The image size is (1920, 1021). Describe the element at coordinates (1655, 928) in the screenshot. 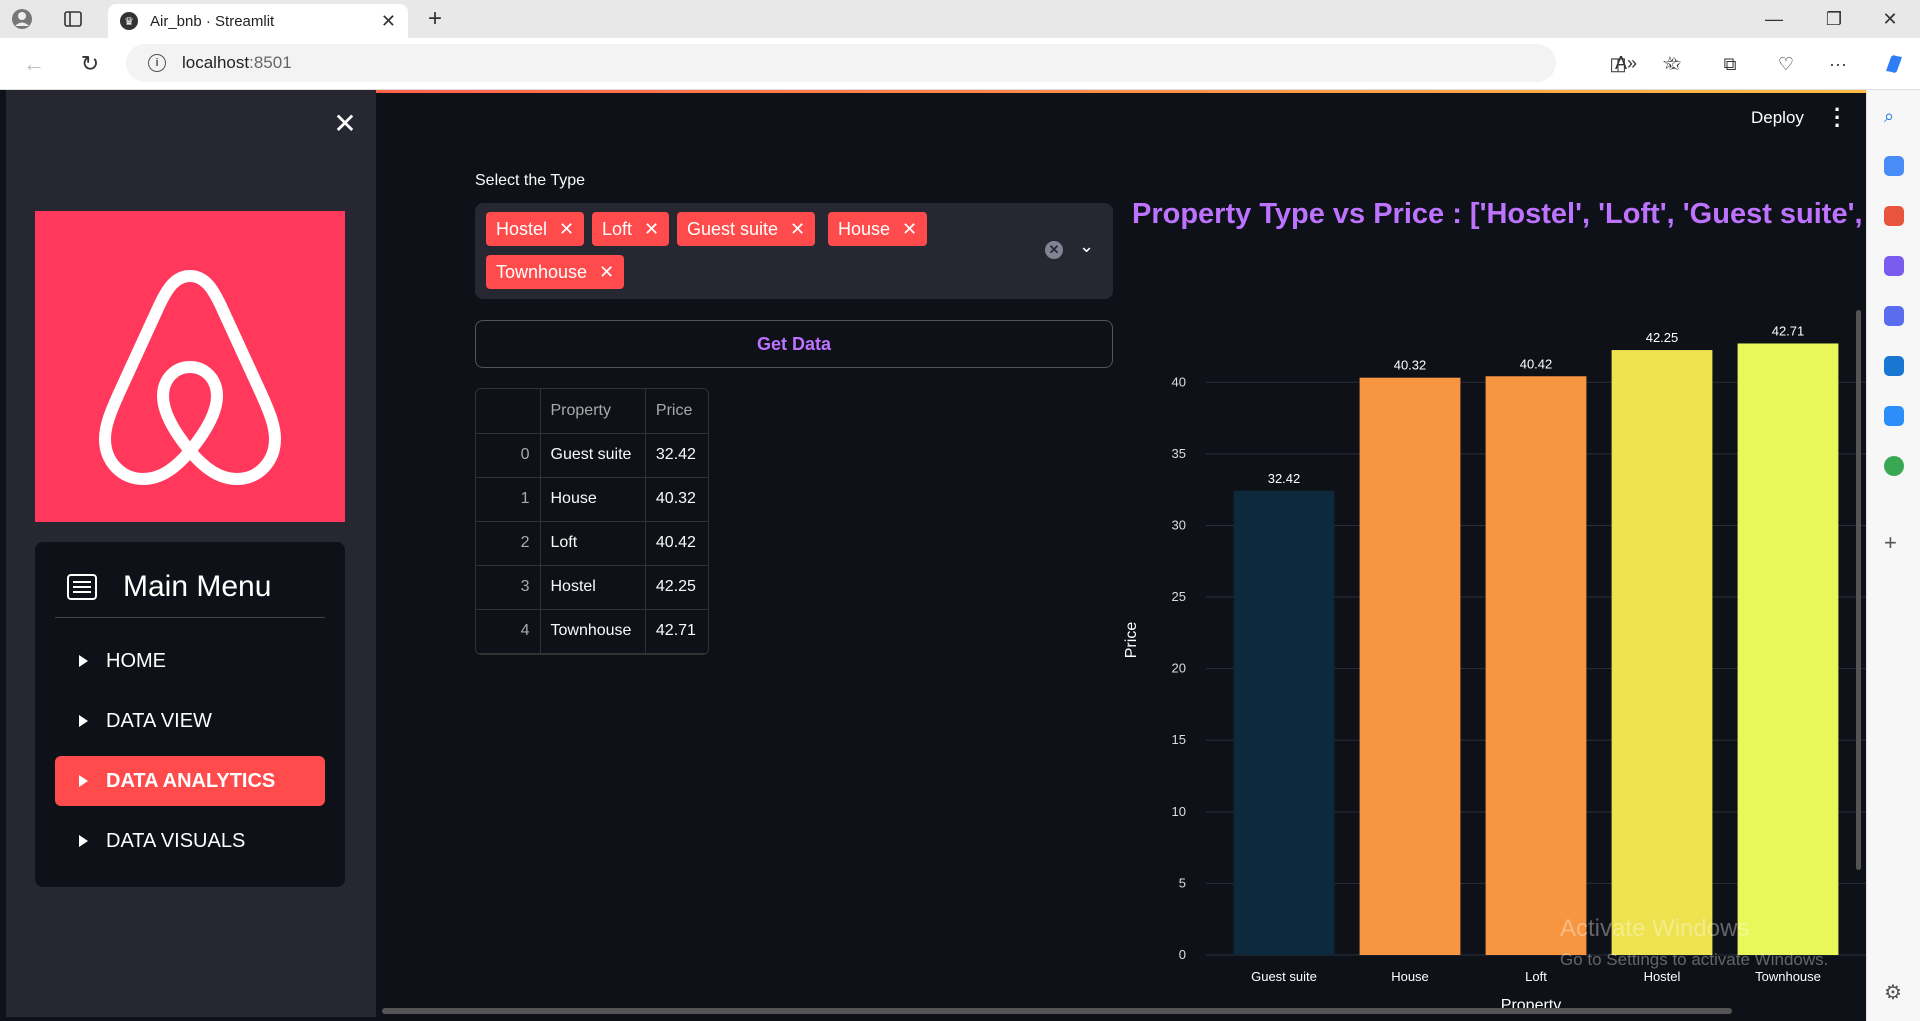

I see `activation-watermark-title: Activate Windows` at that location.